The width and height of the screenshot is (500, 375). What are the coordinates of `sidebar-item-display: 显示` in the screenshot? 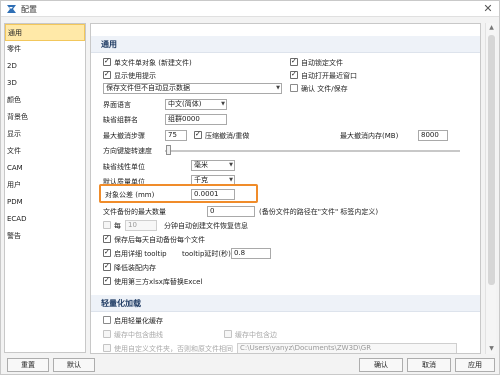 It's located at (45, 134).